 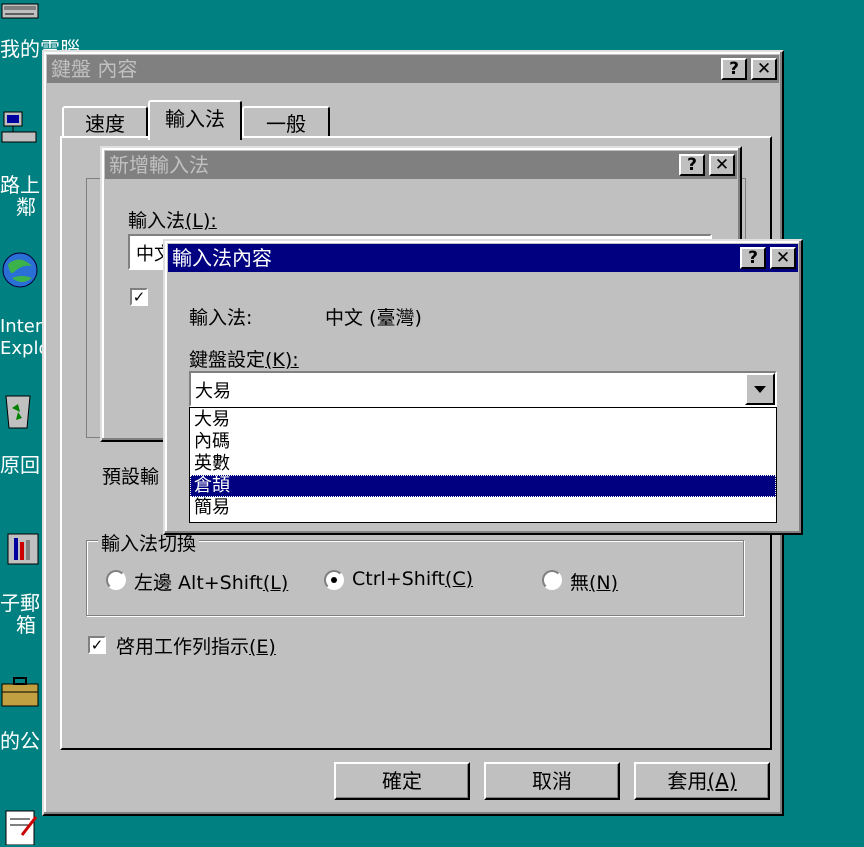 I want to click on radio-none, so click(x=552, y=580).